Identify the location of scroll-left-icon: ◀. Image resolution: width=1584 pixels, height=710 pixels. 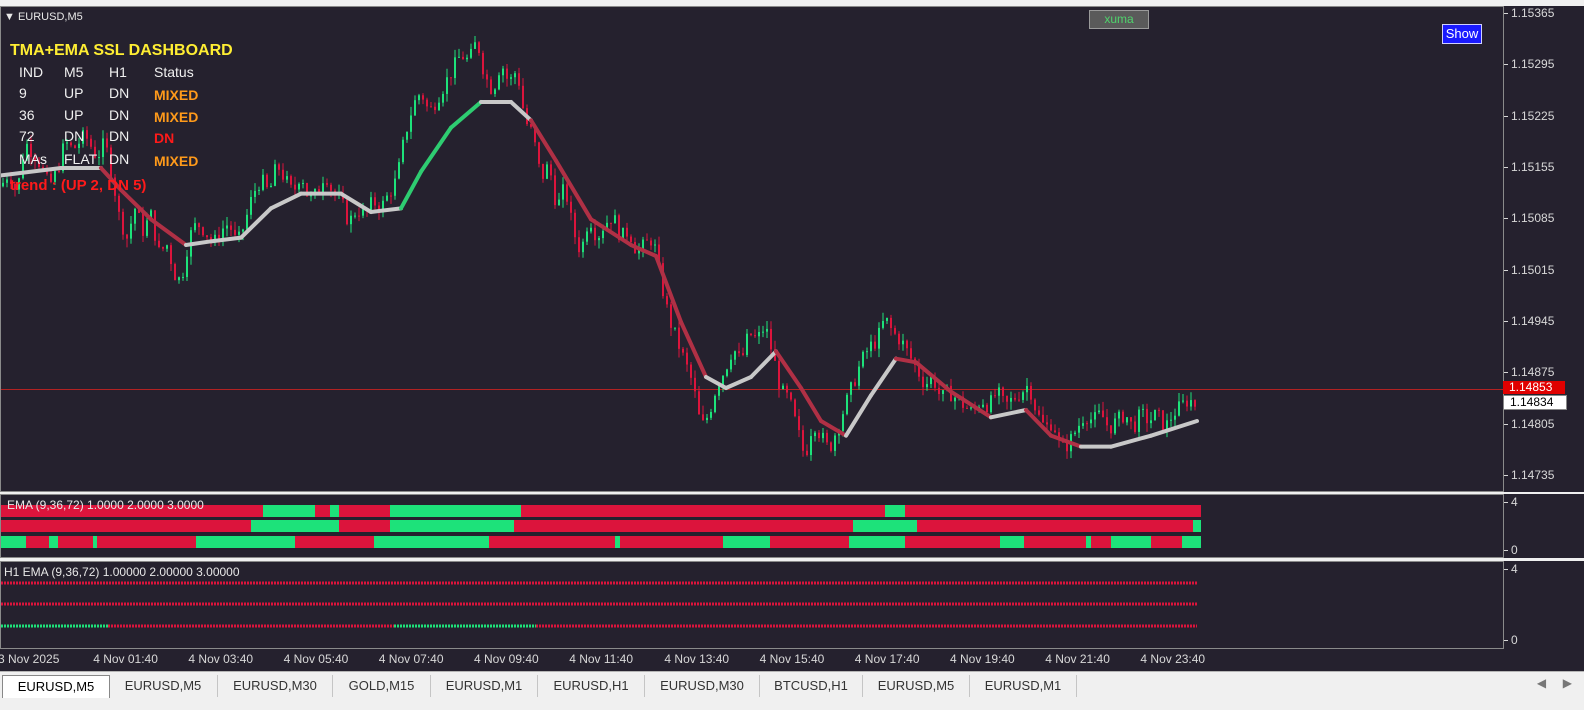
(1541, 683).